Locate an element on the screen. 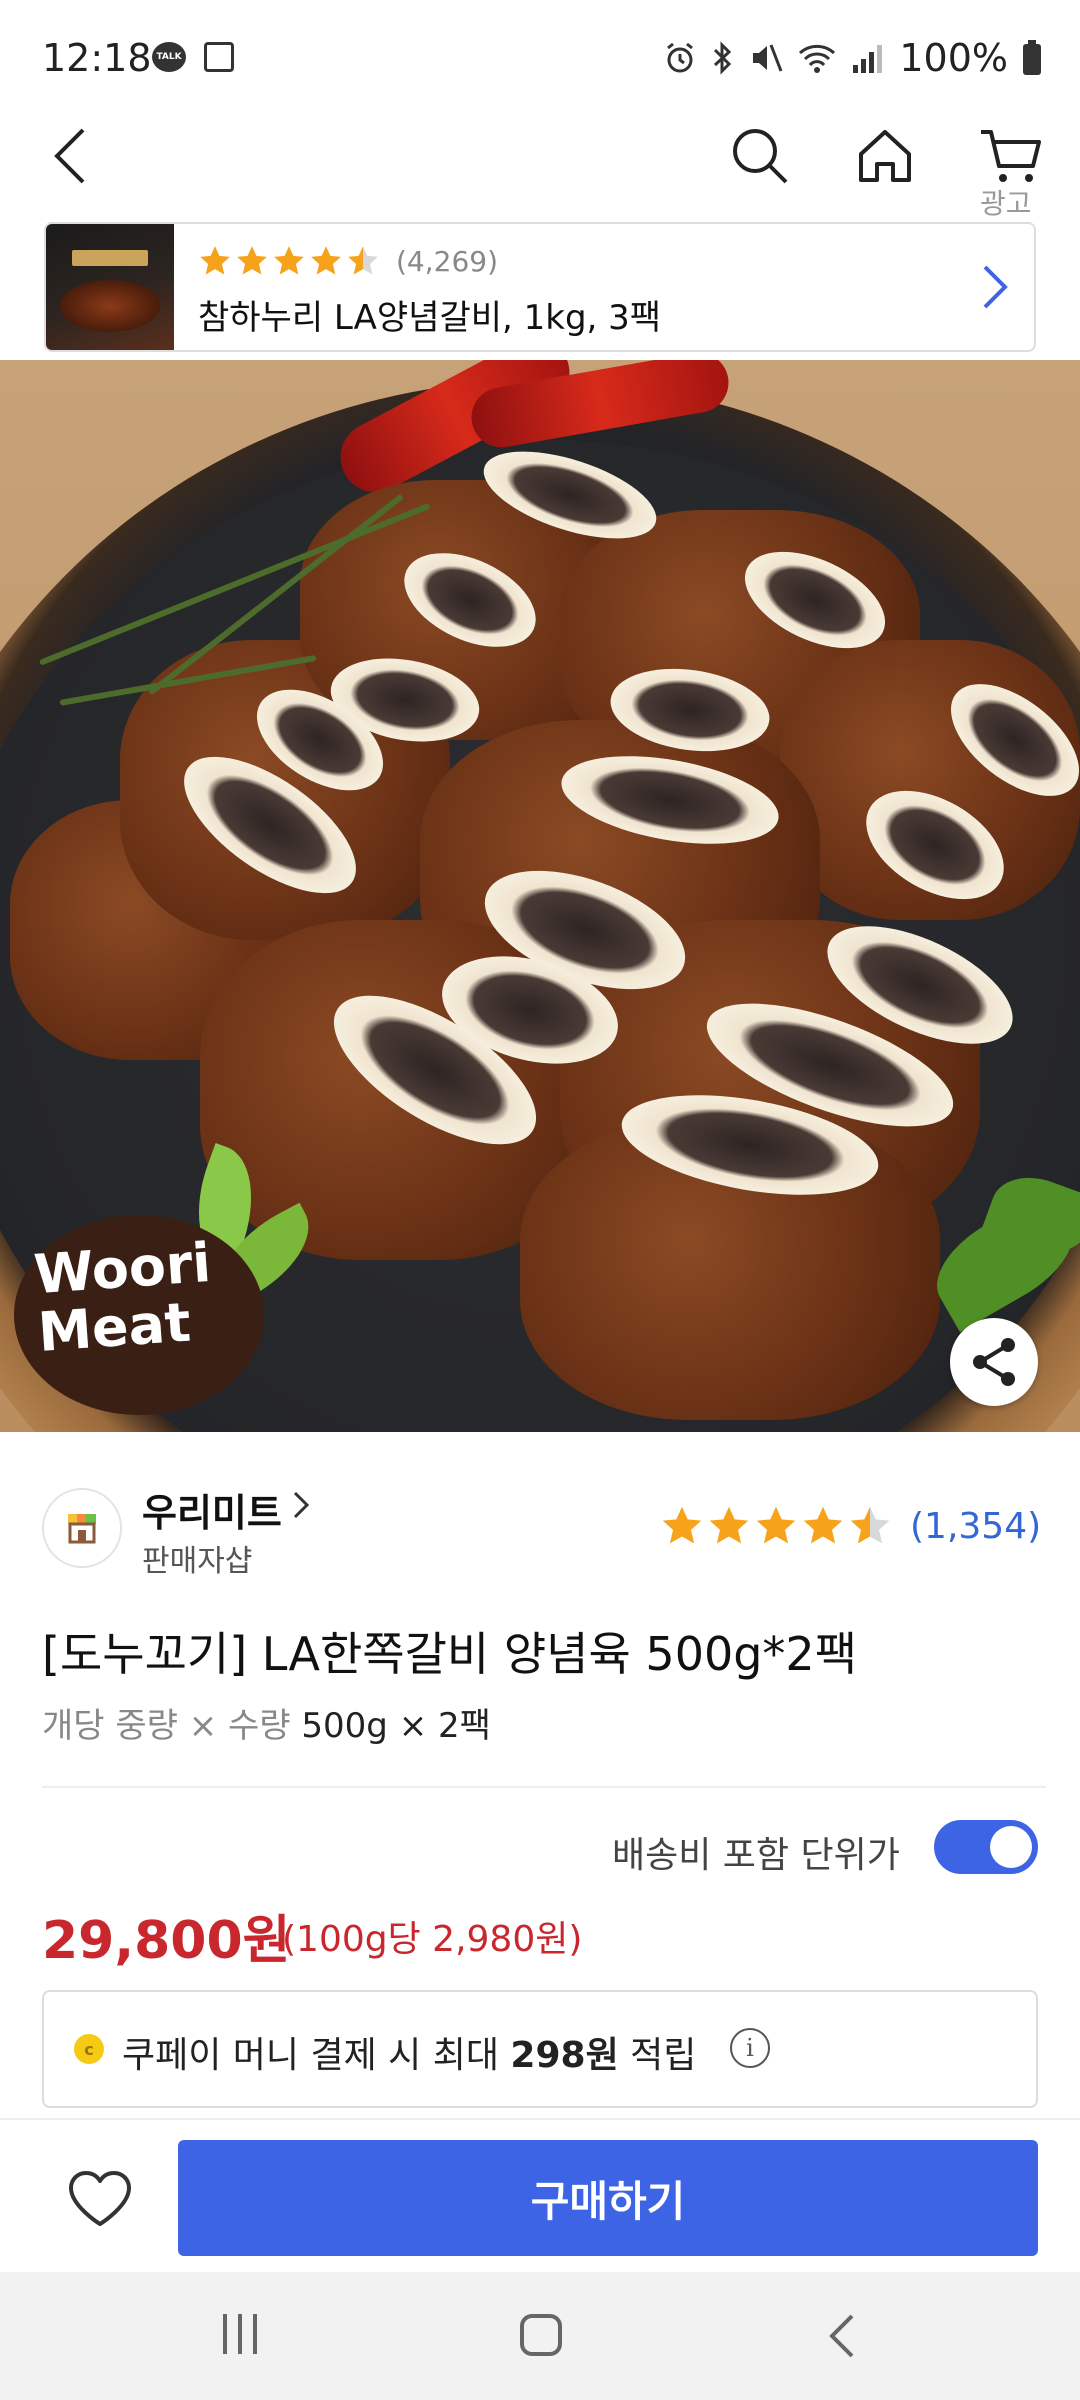  option-label: 개당 중량 × 수량 is located at coordinates (166, 1726).